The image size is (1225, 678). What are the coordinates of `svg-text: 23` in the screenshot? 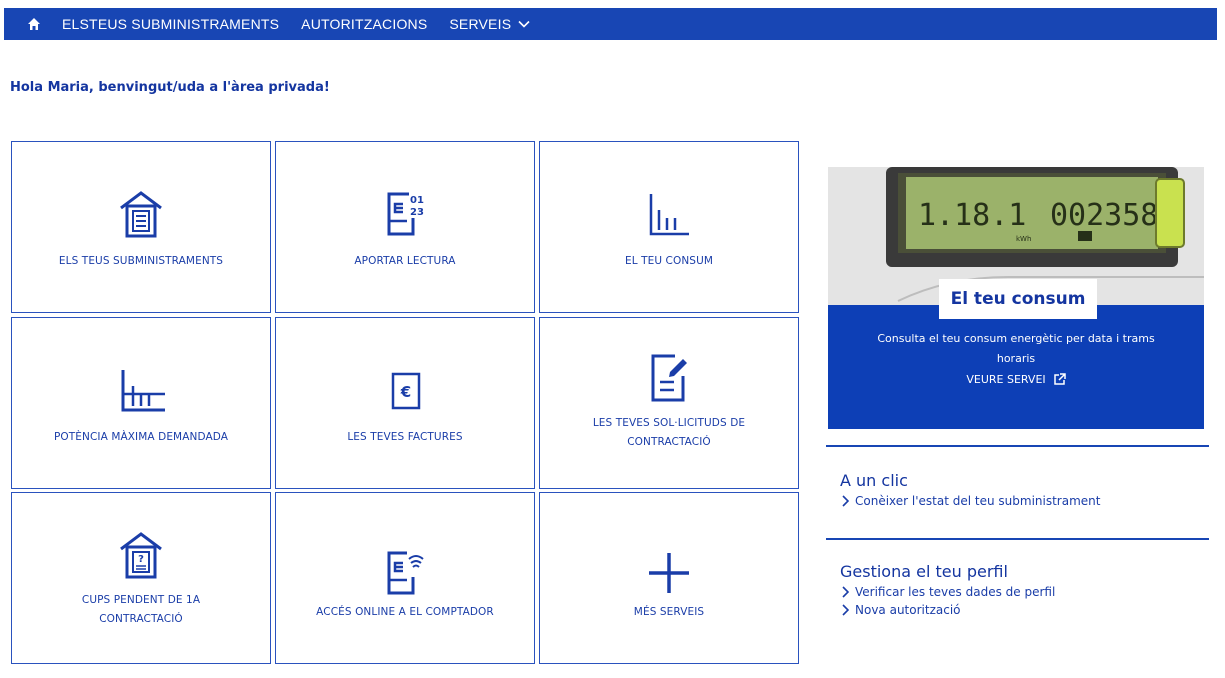 It's located at (417, 212).